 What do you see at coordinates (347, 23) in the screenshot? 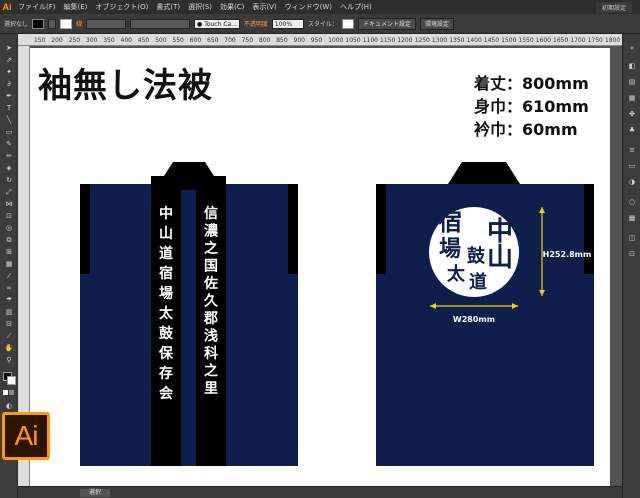
I see `style-swatch` at bounding box center [347, 23].